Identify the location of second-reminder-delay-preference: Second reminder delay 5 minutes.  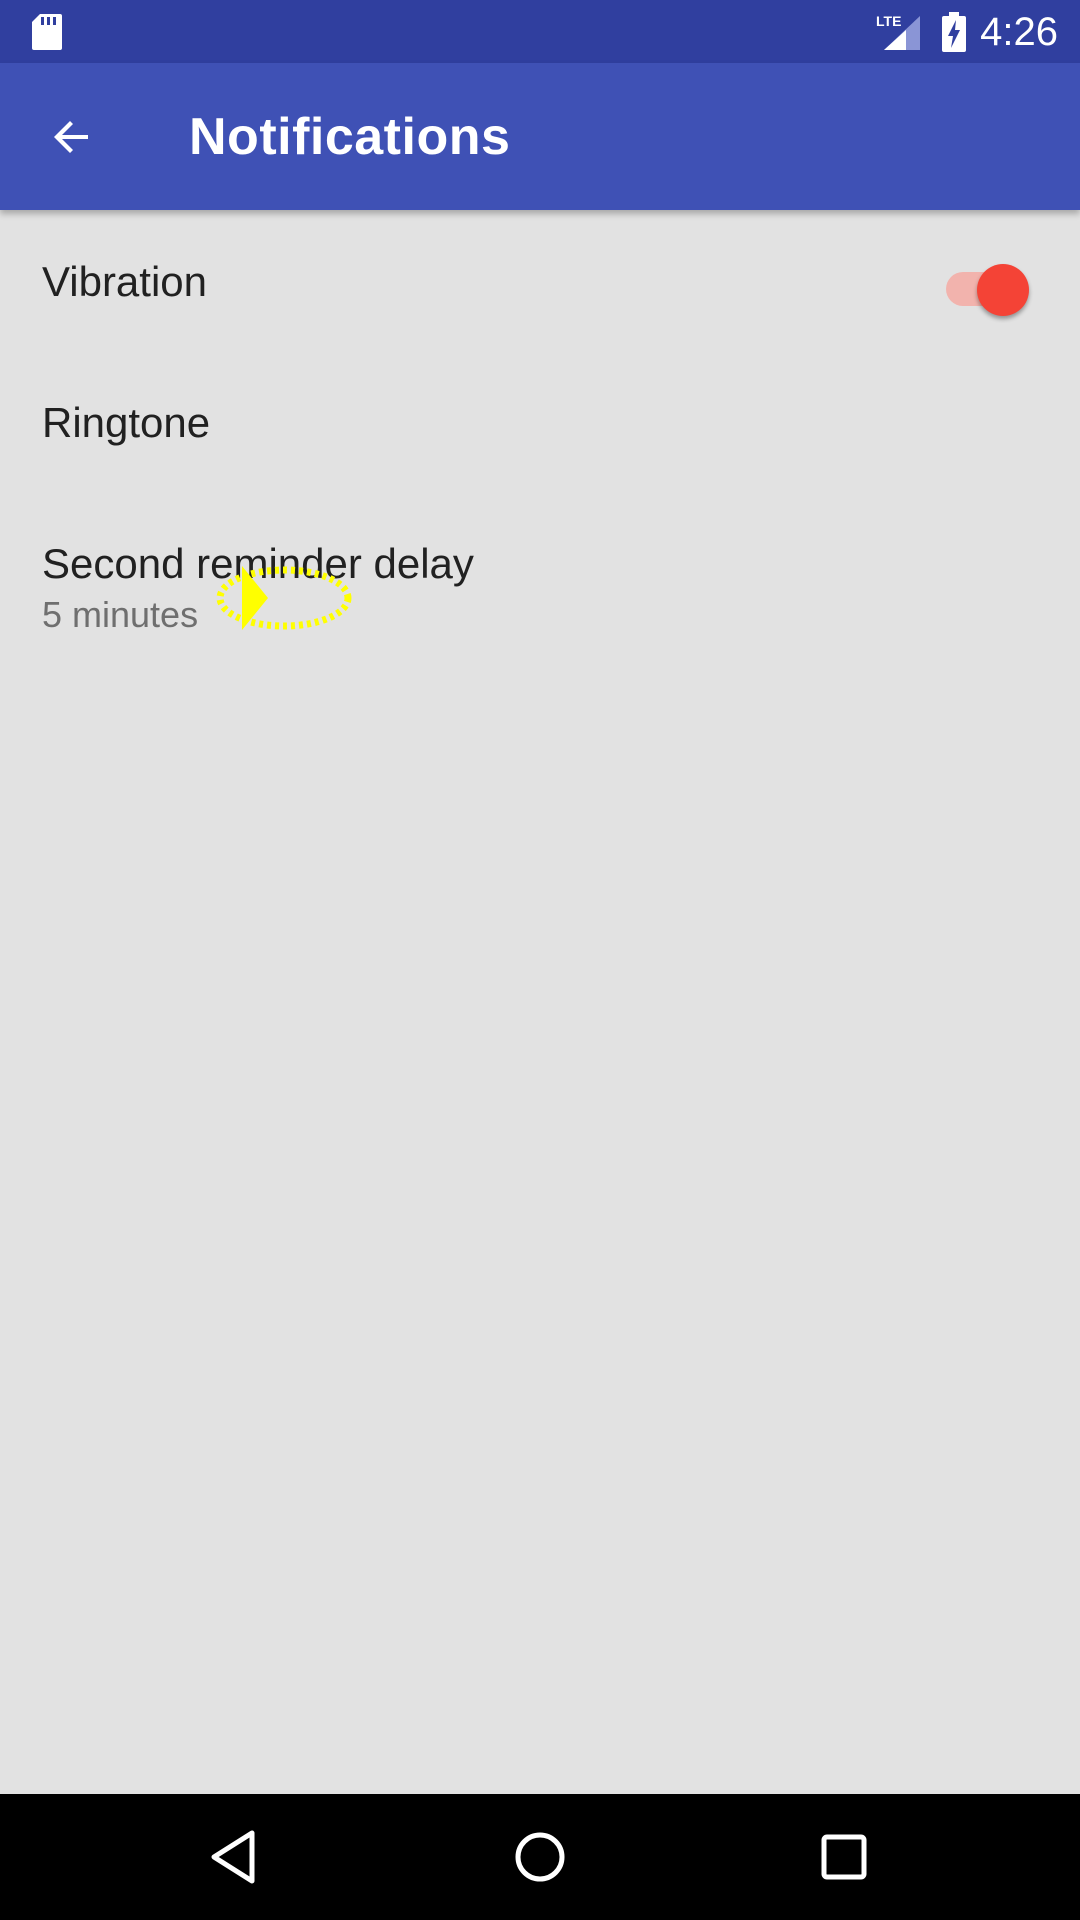
(540, 572).